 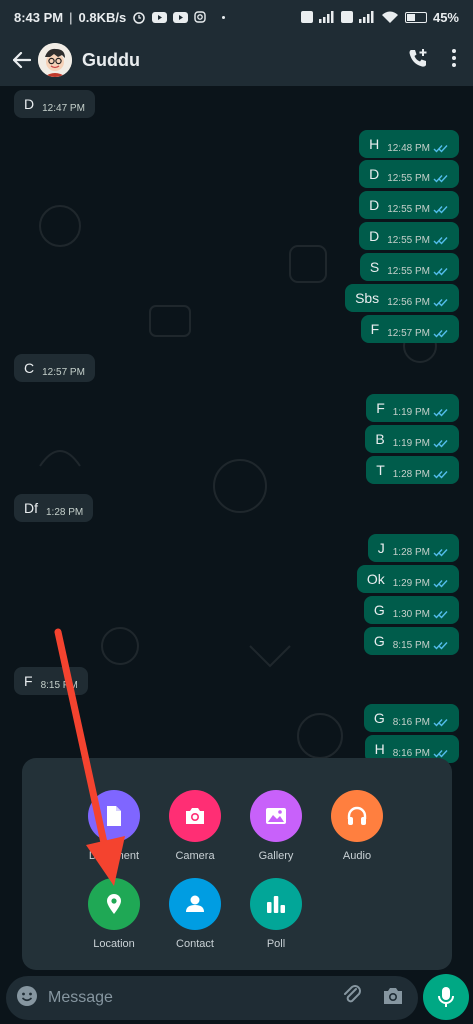 I want to click on attach-button, so click(x=353, y=998).